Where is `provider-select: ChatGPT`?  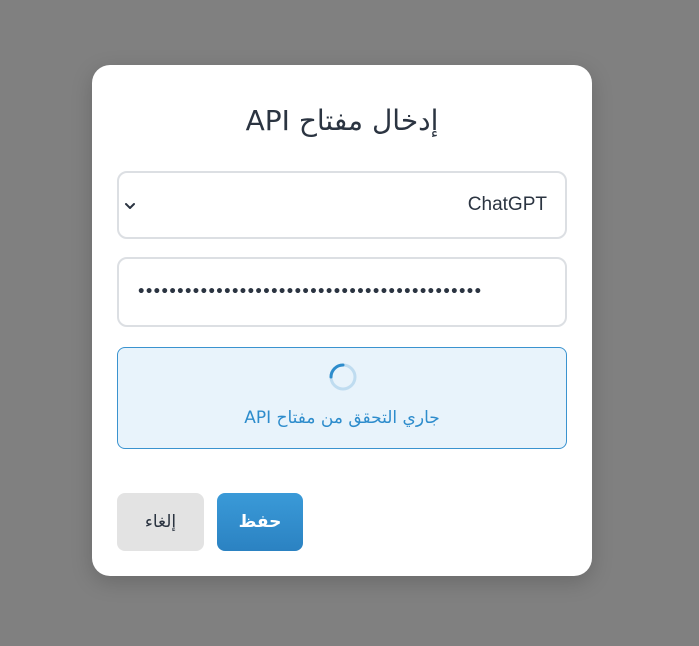 provider-select: ChatGPT is located at coordinates (342, 205).